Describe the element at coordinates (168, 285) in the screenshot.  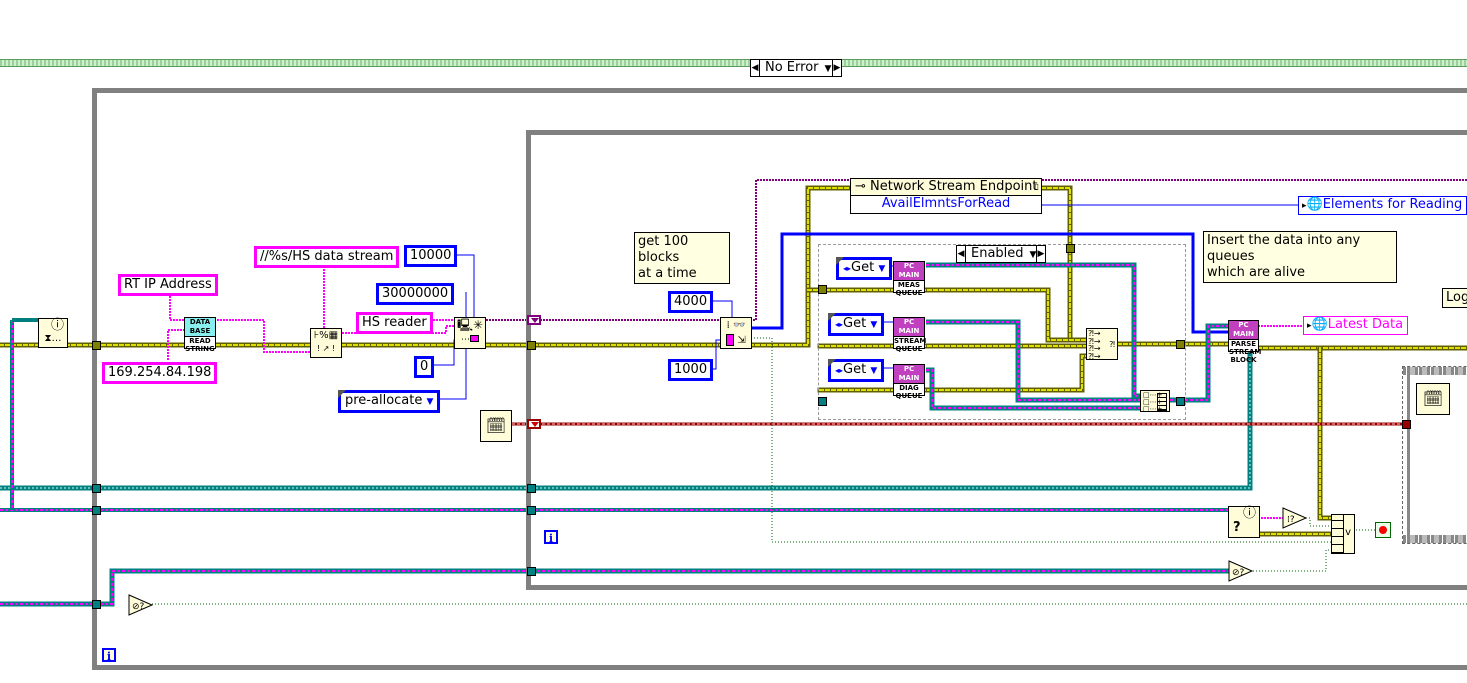
I see `rt-ip-address-label-constant: RT IP Address` at that location.